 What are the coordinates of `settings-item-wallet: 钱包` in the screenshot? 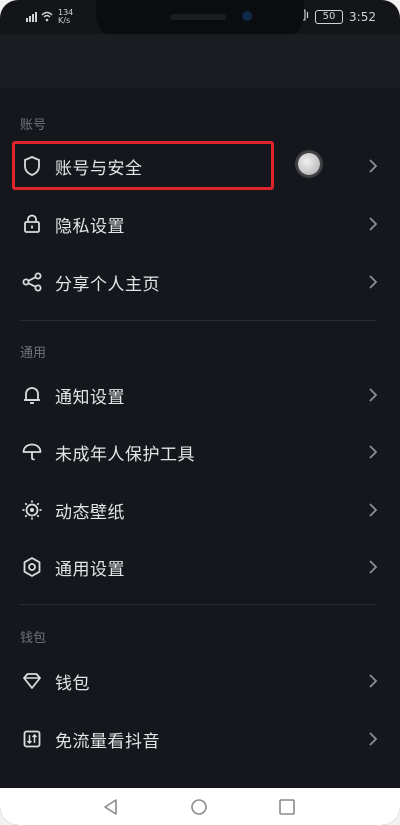 It's located at (200, 681).